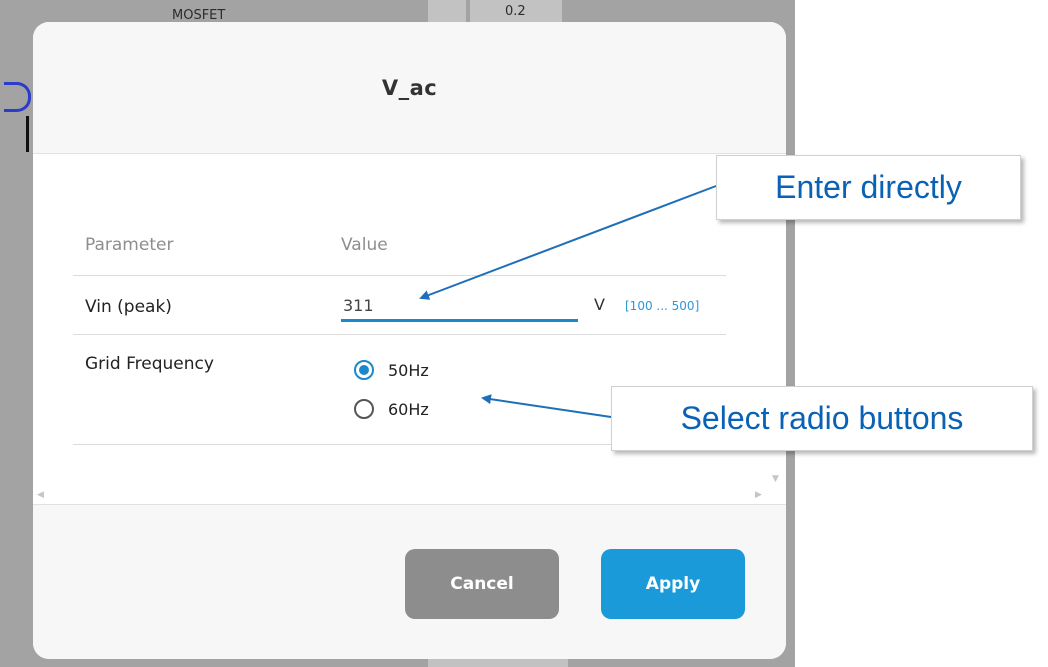  I want to click on callout-enter-directly: Enter directly, so click(868, 187).